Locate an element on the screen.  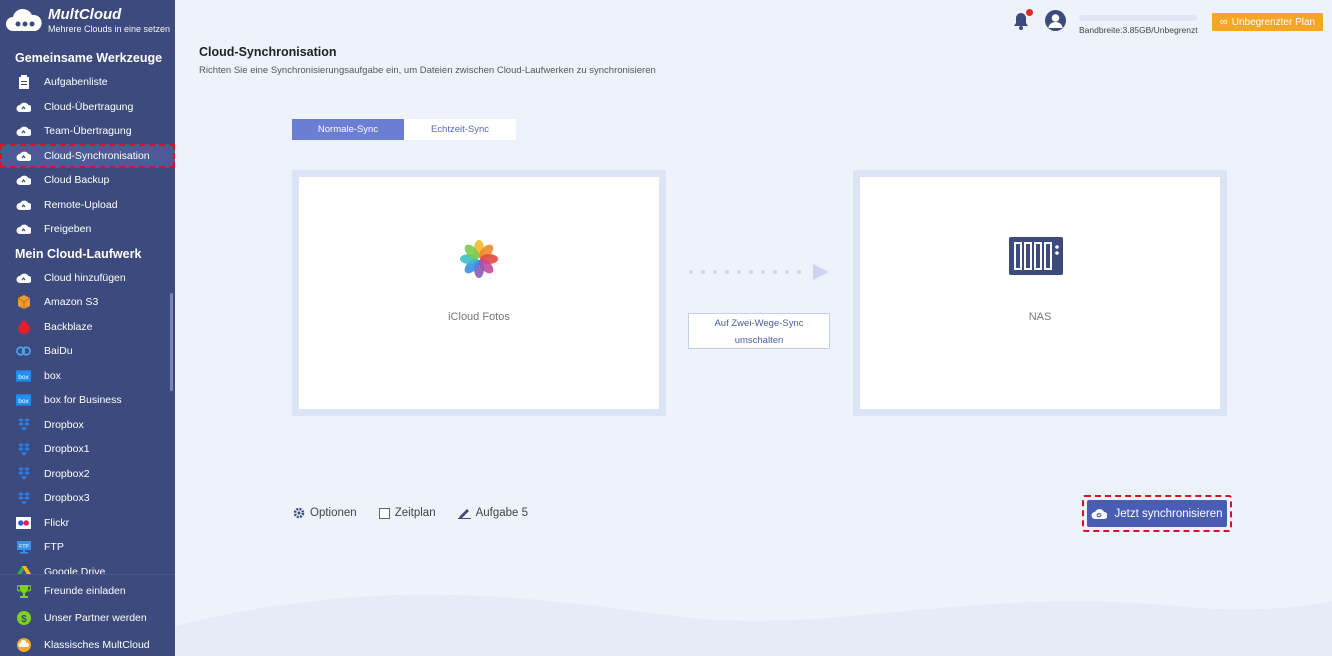
sidebar-item-label: Dropbox2 is located at coordinates (67, 473).